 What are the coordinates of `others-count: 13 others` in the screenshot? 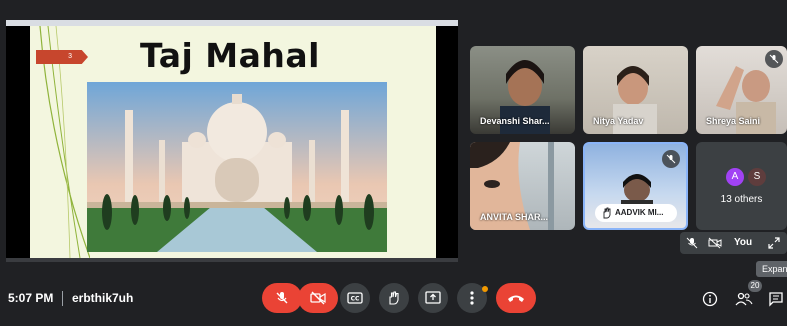 It's located at (741, 199).